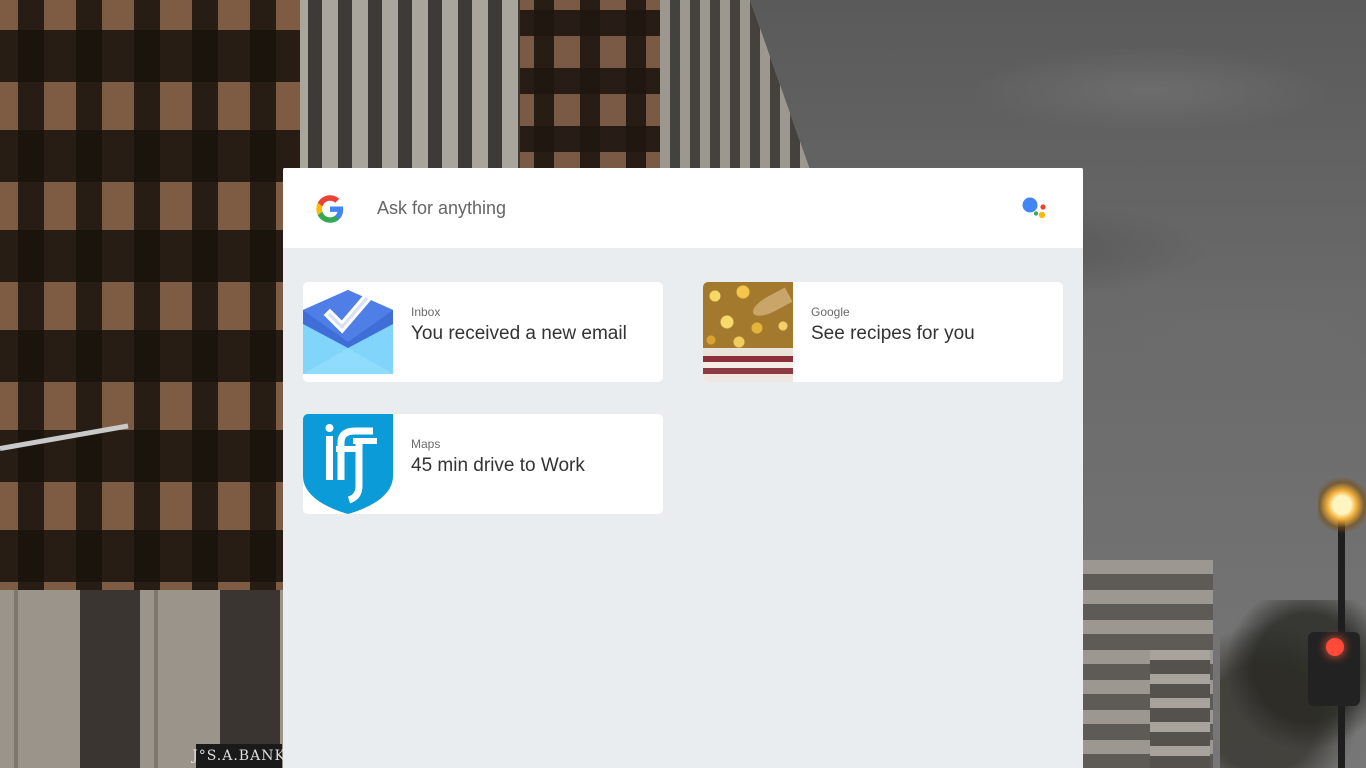 The height and width of the screenshot is (768, 1366). I want to click on bank-sign: J°S.A.BANK, so click(238, 756).